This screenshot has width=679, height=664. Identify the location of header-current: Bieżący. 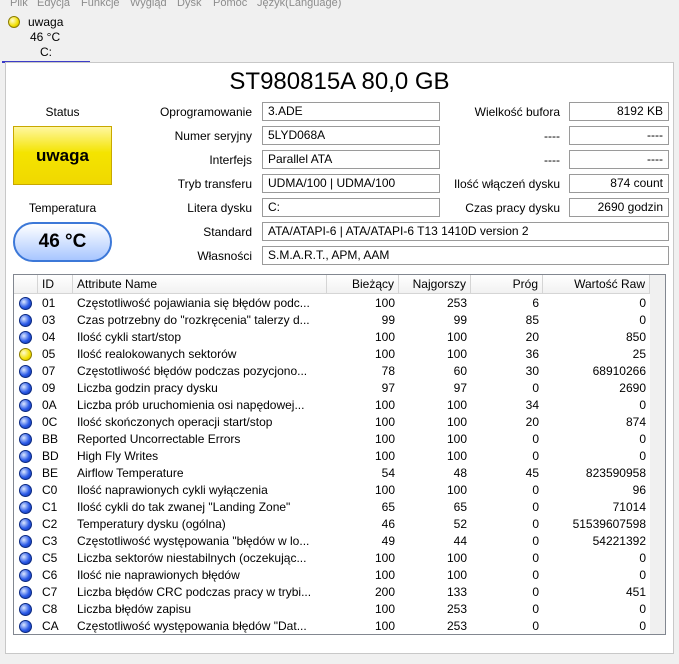
(363, 284).